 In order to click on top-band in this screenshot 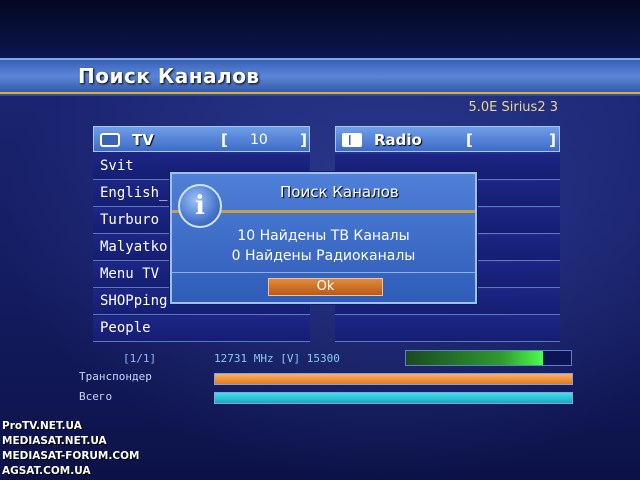, I will do `click(320, 29)`.